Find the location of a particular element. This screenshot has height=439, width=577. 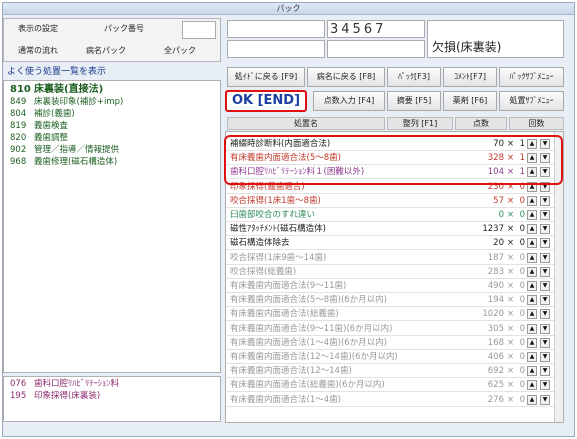

sort-button: 整列 [F1] is located at coordinates (420, 123).